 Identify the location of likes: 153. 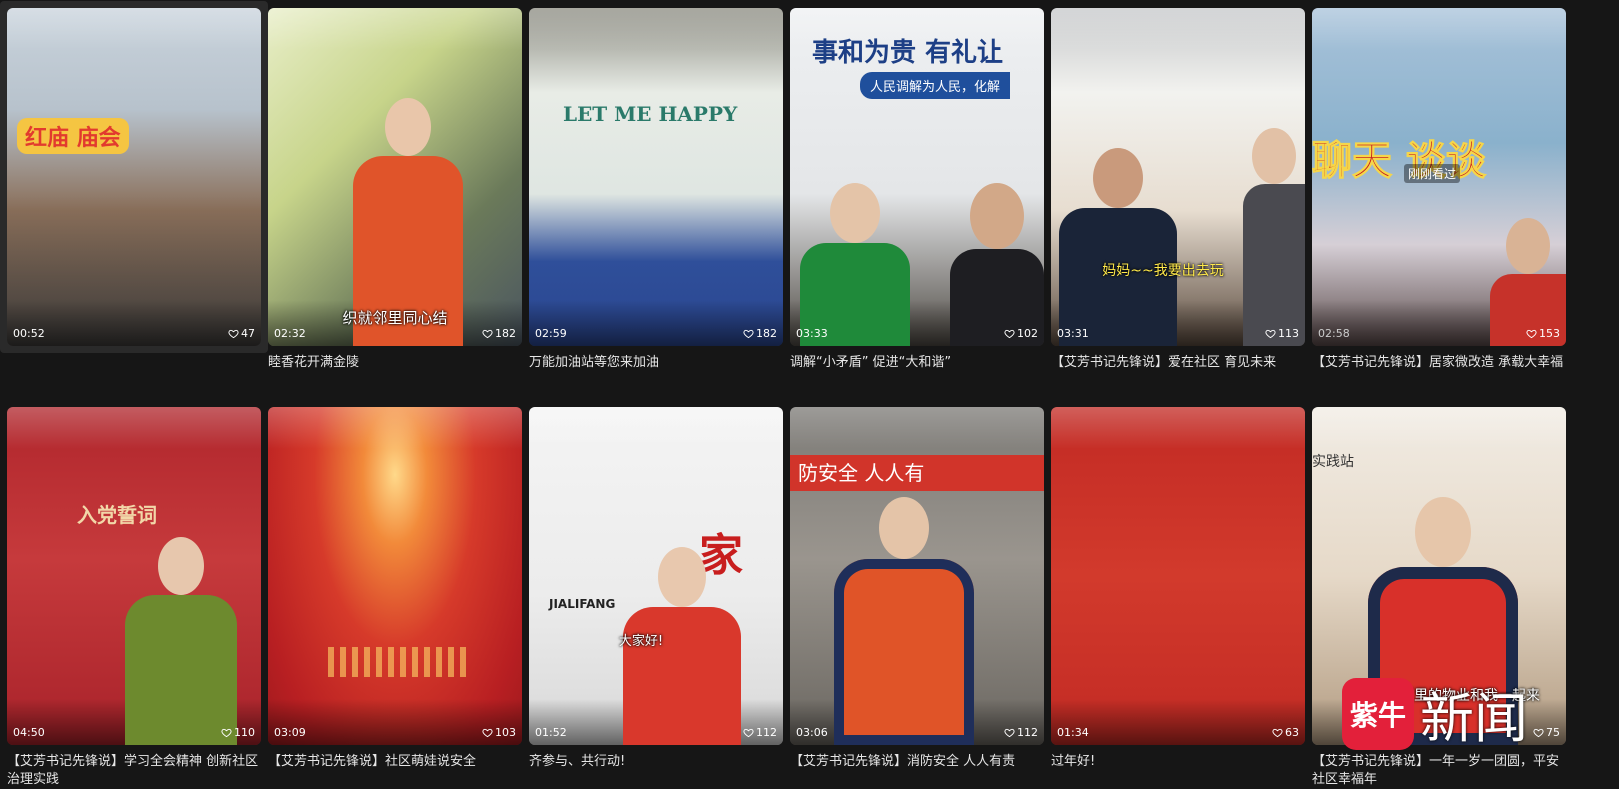
(1543, 333).